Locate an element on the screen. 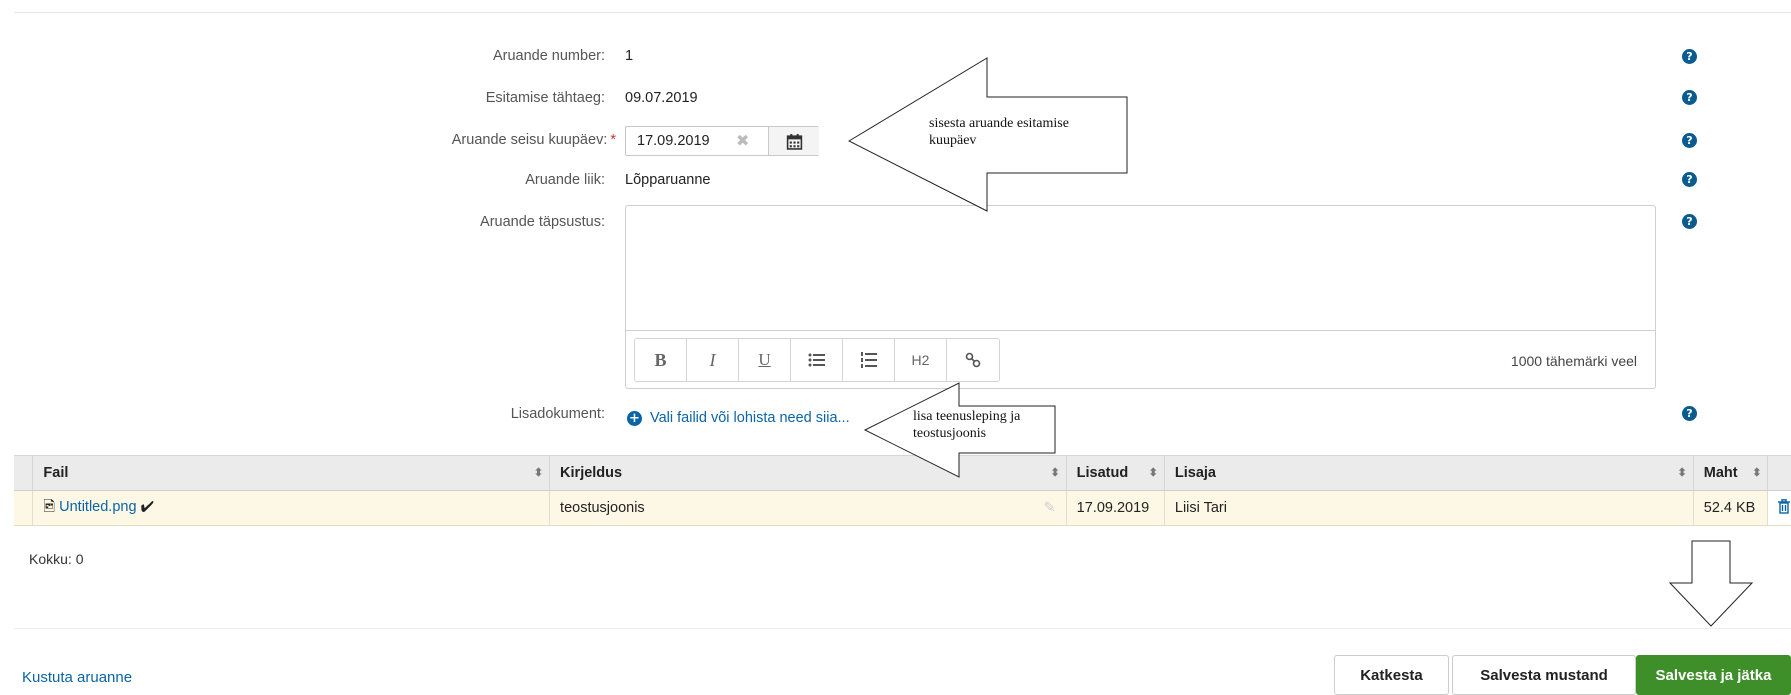  date-callout-text: sisesta aruande esitamise kuupäev is located at coordinates (999, 132).